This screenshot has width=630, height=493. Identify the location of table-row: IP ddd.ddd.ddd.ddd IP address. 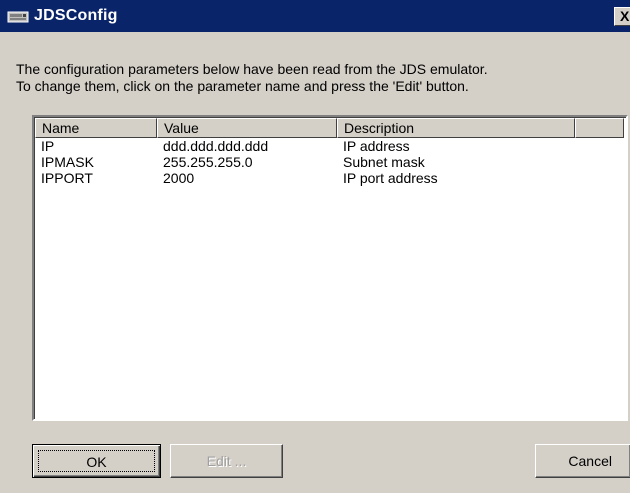
(330, 146).